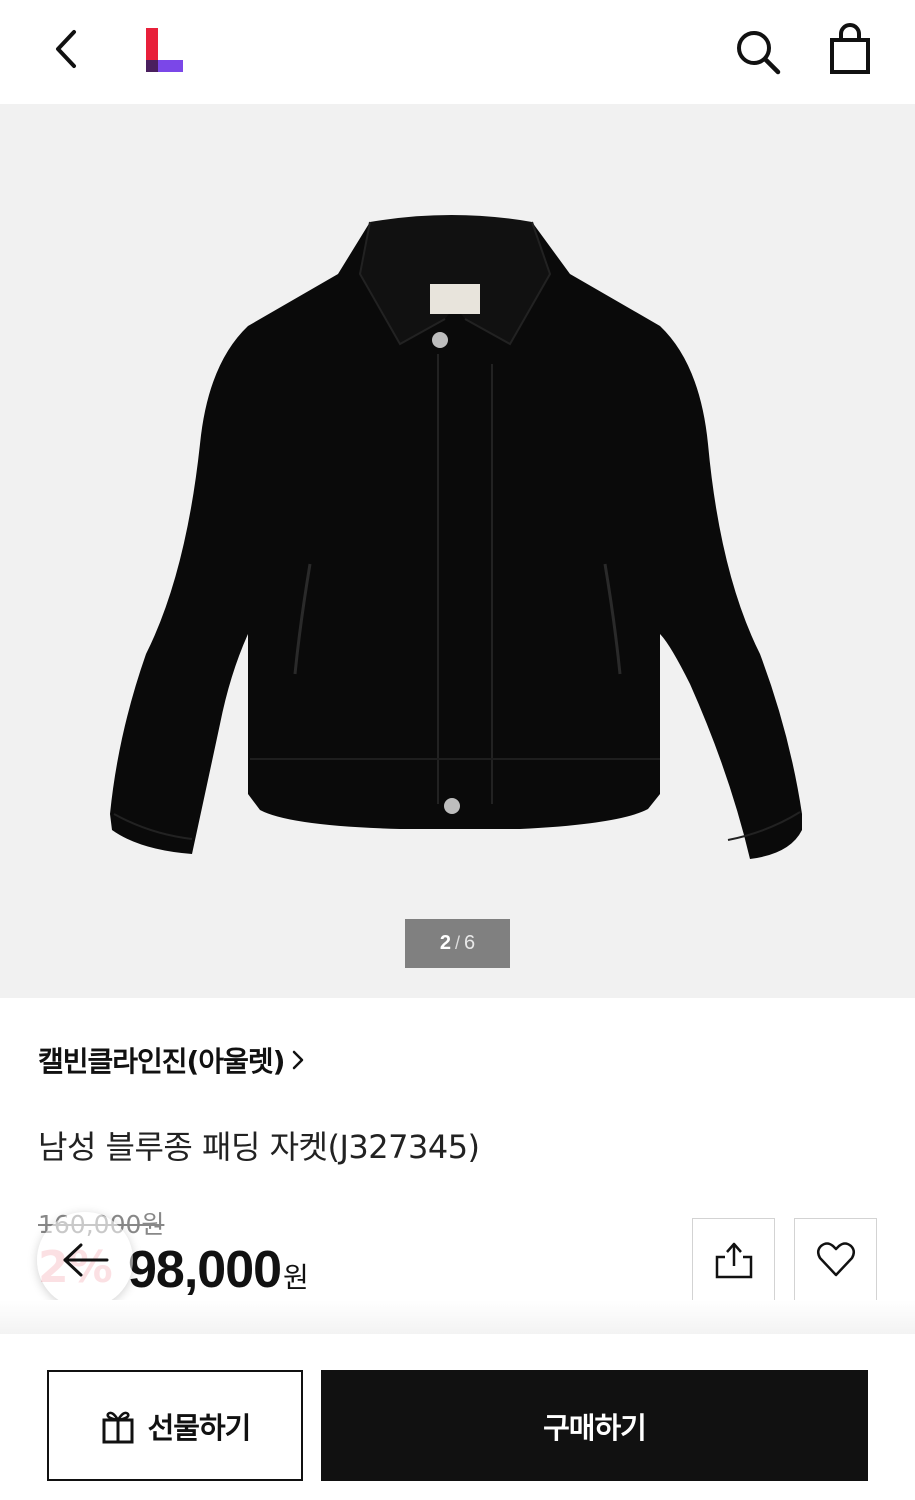  I want to click on current-page: 2, so click(445, 943).